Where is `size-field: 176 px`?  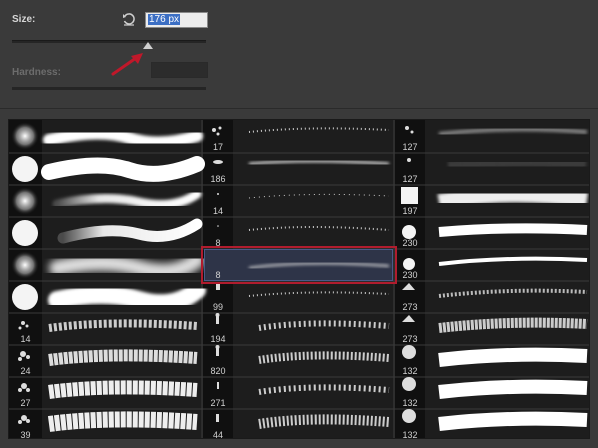 size-field: 176 px is located at coordinates (176, 20).